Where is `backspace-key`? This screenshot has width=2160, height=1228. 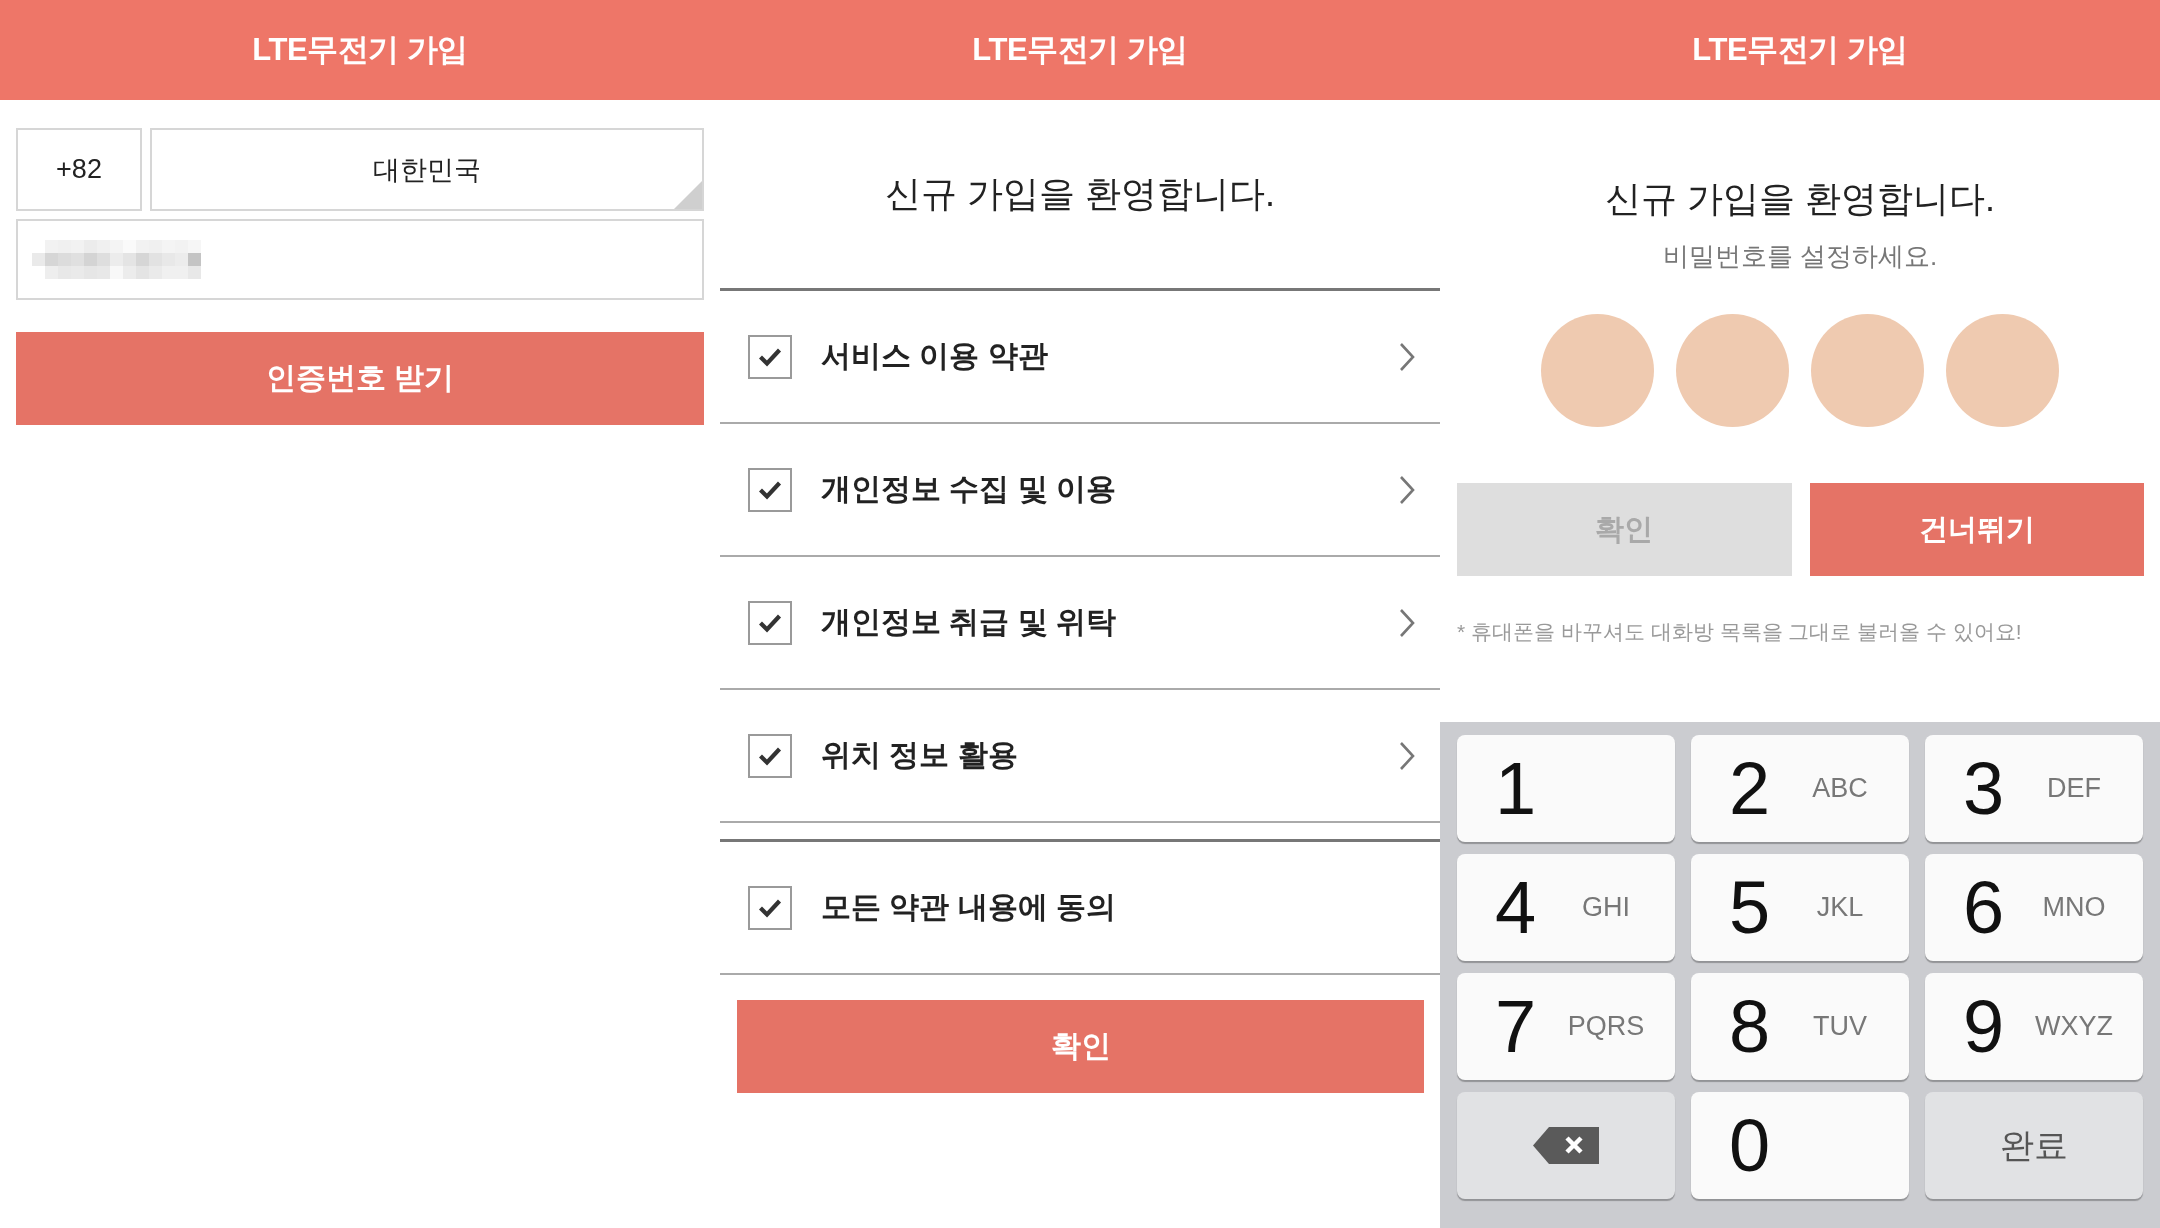
backspace-key is located at coordinates (1566, 1145).